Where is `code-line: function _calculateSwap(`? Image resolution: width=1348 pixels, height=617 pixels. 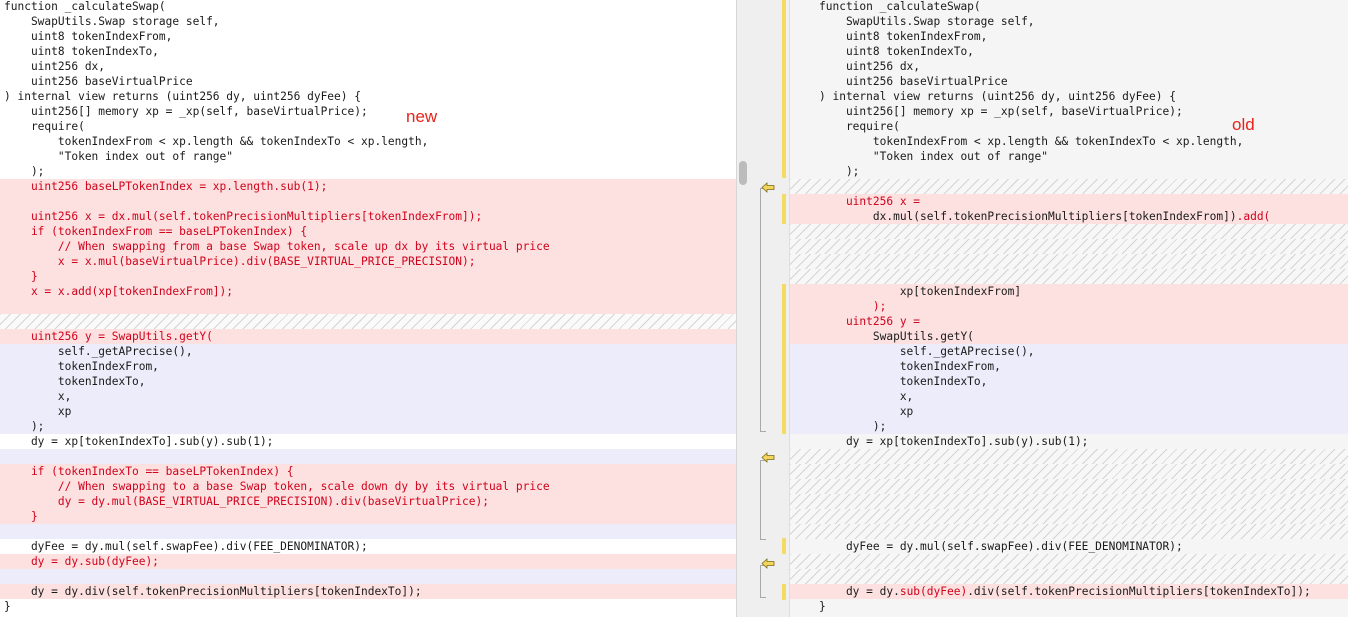
code-line: function _calculateSwap( is located at coordinates (1069, 7).